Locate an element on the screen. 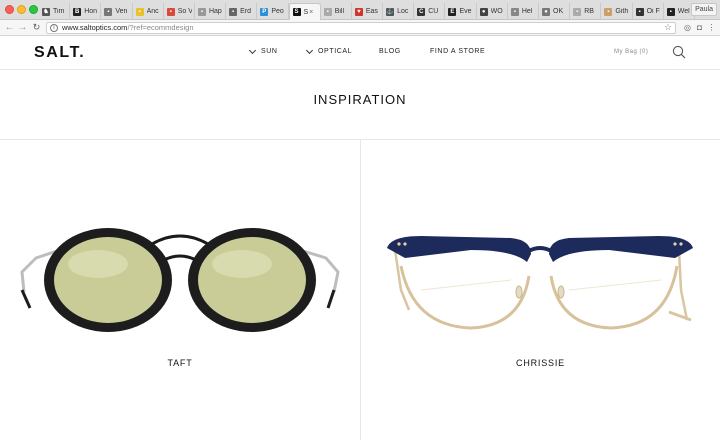 Image resolution: width=720 pixels, height=440 pixels. bookmark-star-icon: ☆ is located at coordinates (668, 27).